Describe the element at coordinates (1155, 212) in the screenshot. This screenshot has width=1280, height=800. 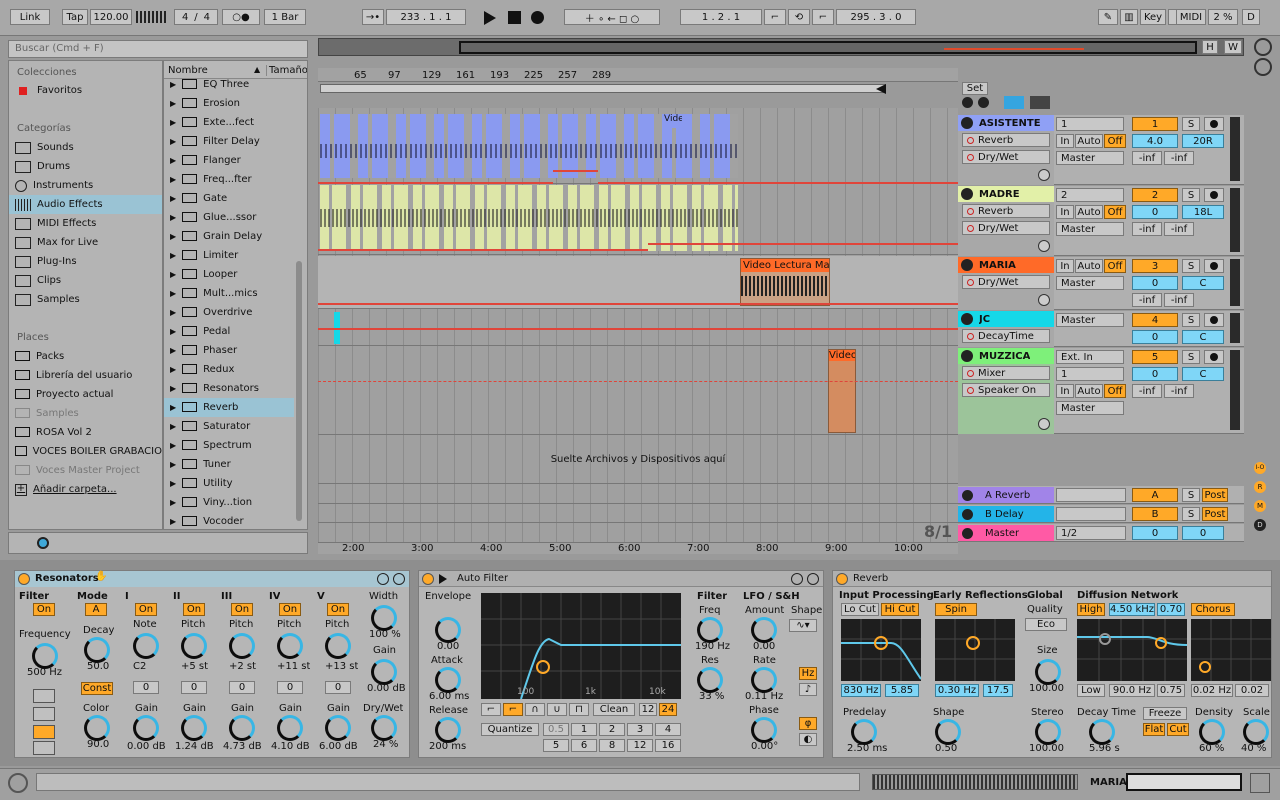
I see `volume-field: 0` at that location.